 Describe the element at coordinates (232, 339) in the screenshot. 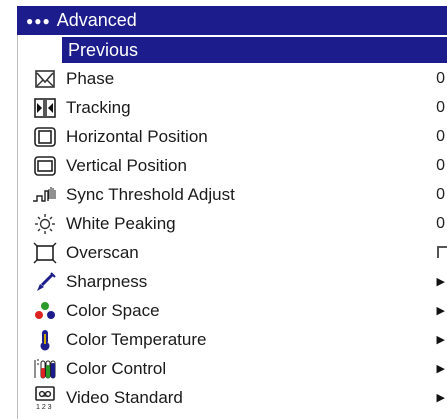

I see `menu-item-color-temperature: Color Temperature ▶` at that location.